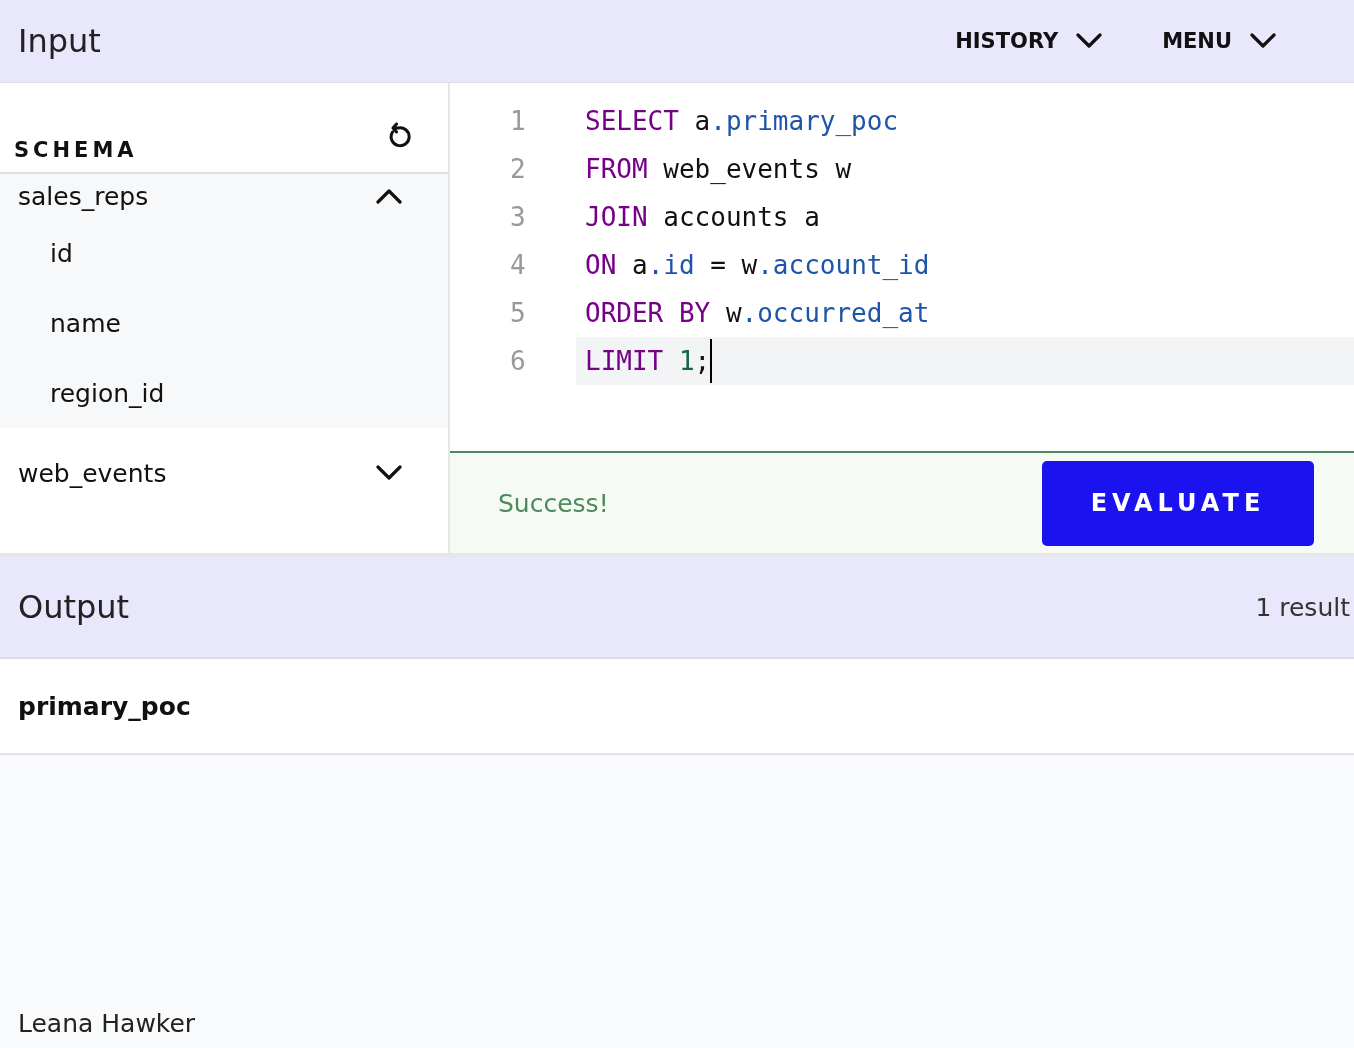  Describe the element at coordinates (224, 393) in the screenshot. I see `schema-column: region_id` at that location.